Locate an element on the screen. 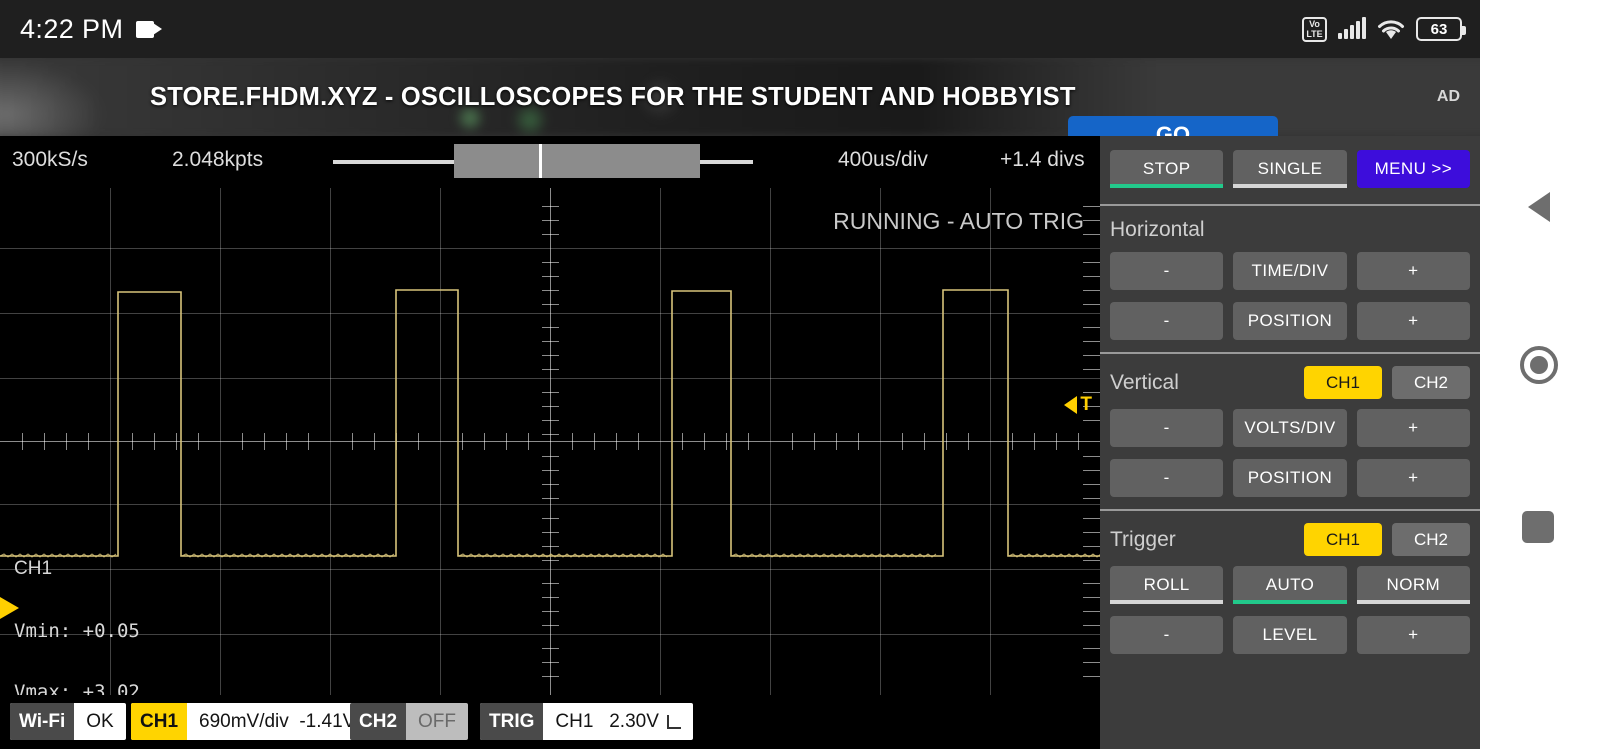 The image size is (1600, 749). horizontal-position-minus-button: - is located at coordinates (1167, 321).